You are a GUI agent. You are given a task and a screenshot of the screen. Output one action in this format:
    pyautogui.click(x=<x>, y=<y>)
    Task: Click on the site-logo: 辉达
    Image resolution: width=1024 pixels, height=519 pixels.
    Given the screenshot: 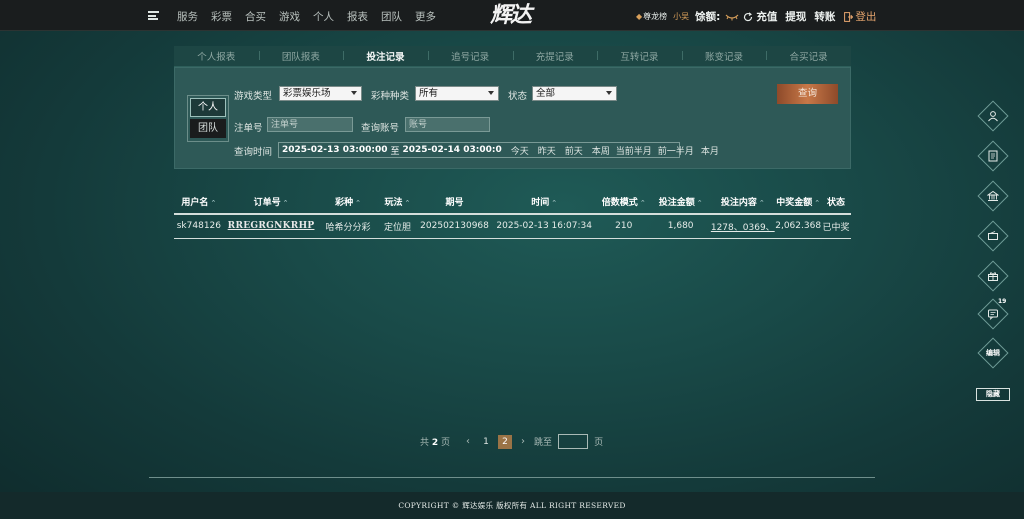 What is the action you would take?
    pyautogui.click(x=513, y=15)
    